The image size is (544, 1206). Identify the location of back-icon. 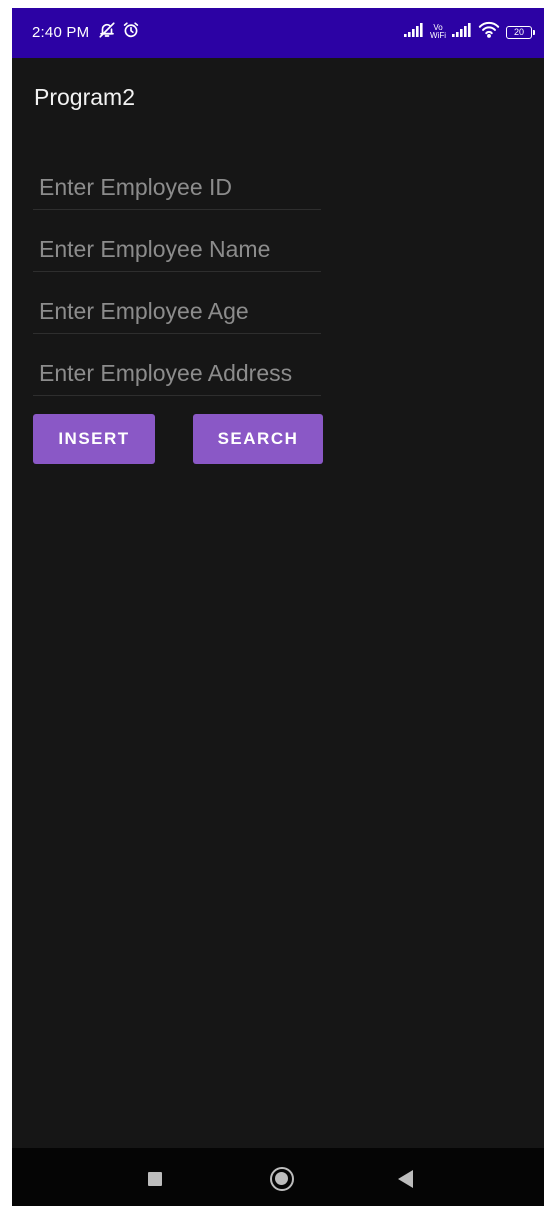
(405, 1179).